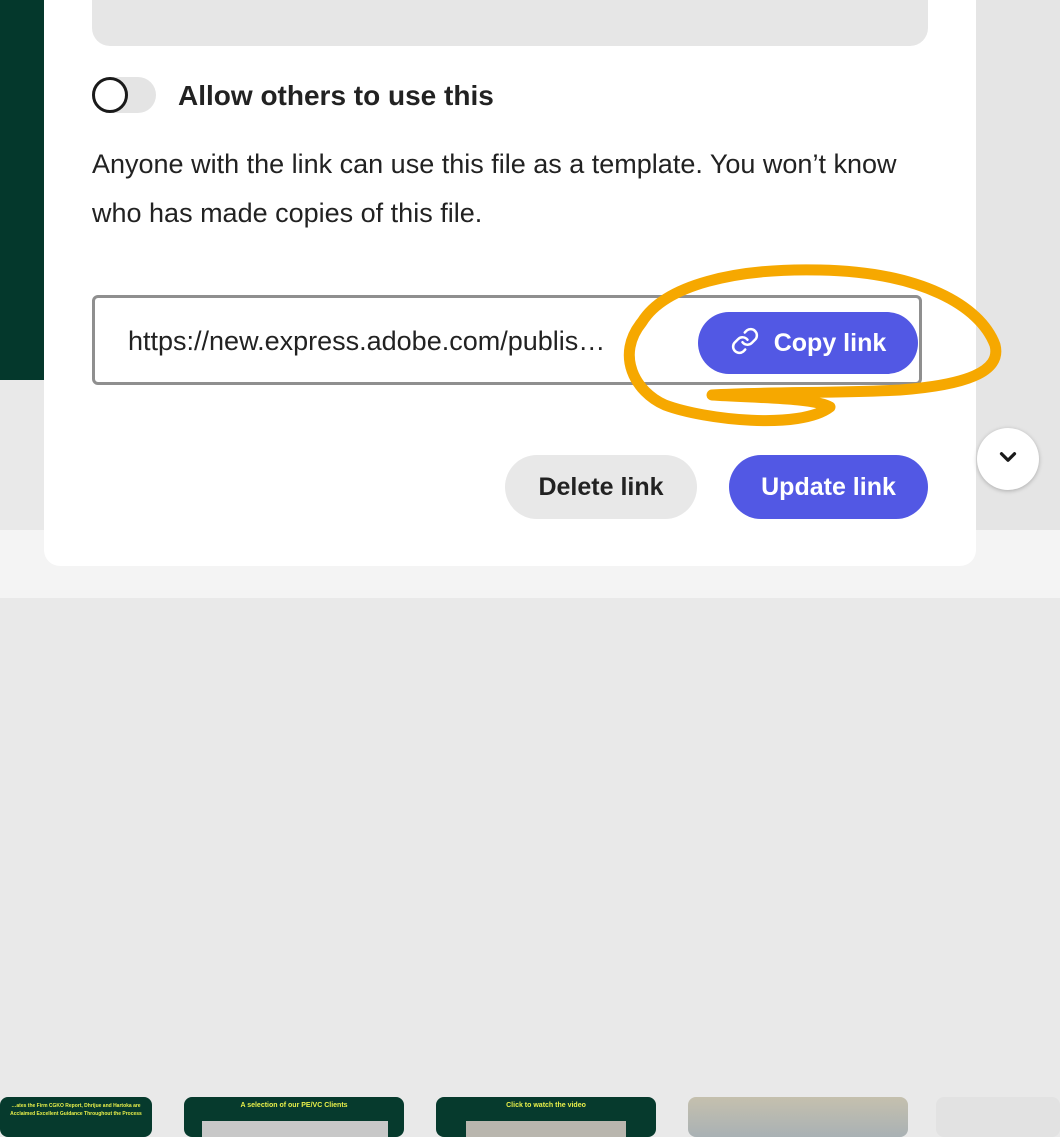 The width and height of the screenshot is (1060, 1137). I want to click on delete-link-button: Delete link, so click(601, 487).